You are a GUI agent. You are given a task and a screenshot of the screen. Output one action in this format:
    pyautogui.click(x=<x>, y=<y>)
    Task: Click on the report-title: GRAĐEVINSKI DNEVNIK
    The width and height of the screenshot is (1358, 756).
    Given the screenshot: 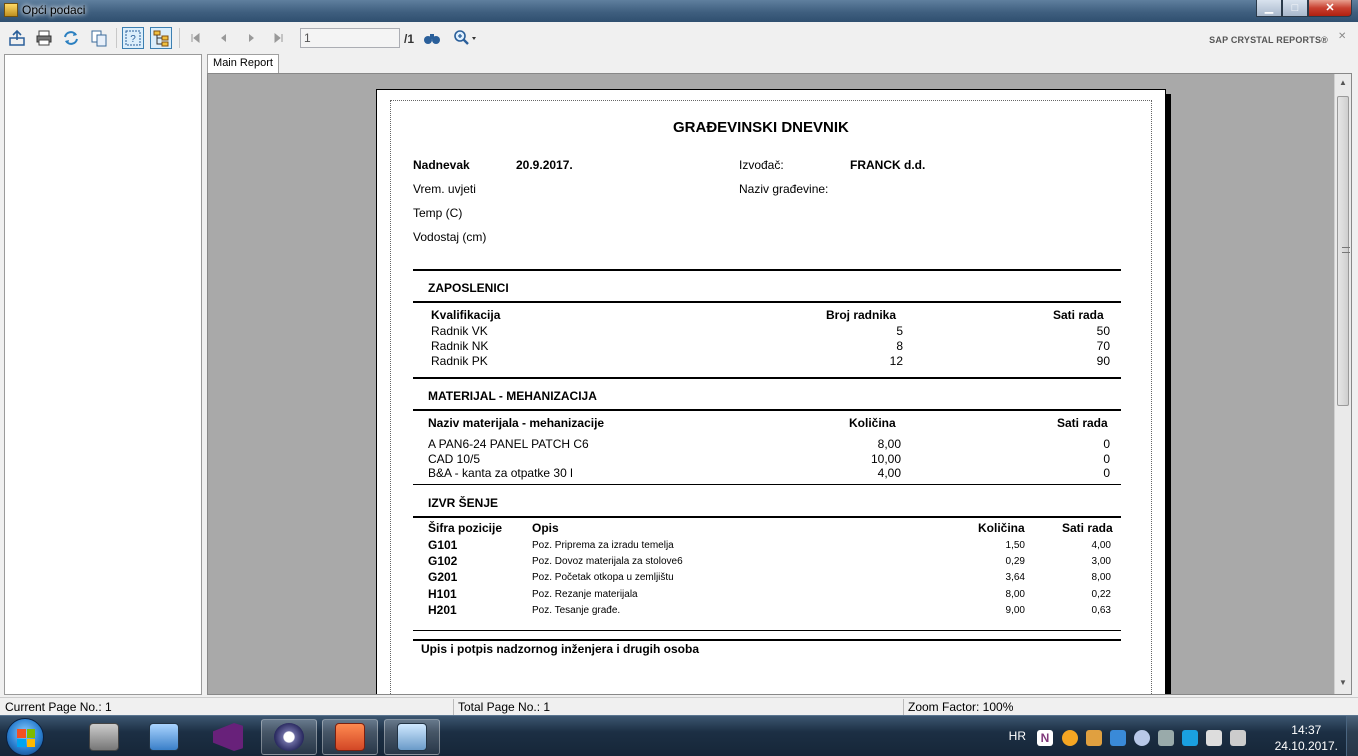 What is the action you would take?
    pyautogui.click(x=761, y=127)
    